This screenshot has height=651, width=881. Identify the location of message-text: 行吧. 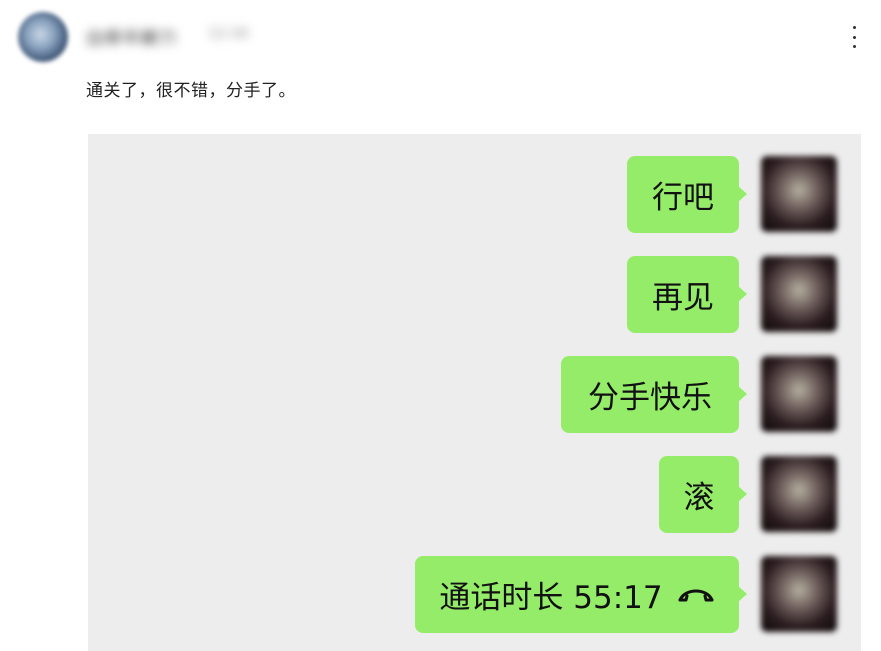
(683, 198).